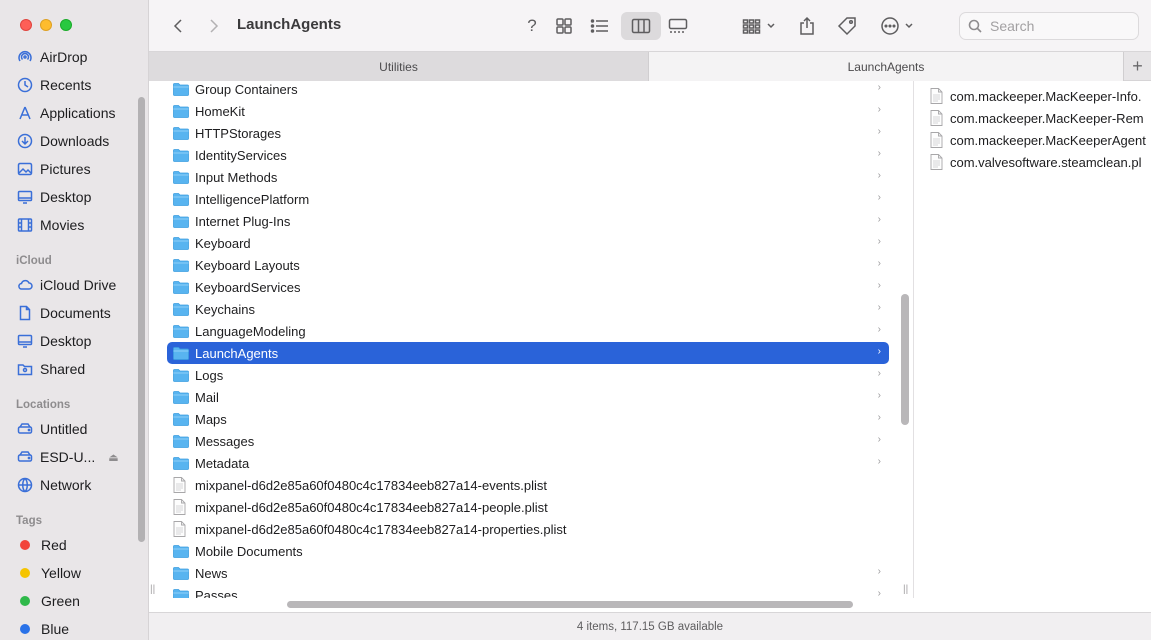 This screenshot has width=1151, height=640. I want to click on new-tab-button: +, so click(1137, 66).